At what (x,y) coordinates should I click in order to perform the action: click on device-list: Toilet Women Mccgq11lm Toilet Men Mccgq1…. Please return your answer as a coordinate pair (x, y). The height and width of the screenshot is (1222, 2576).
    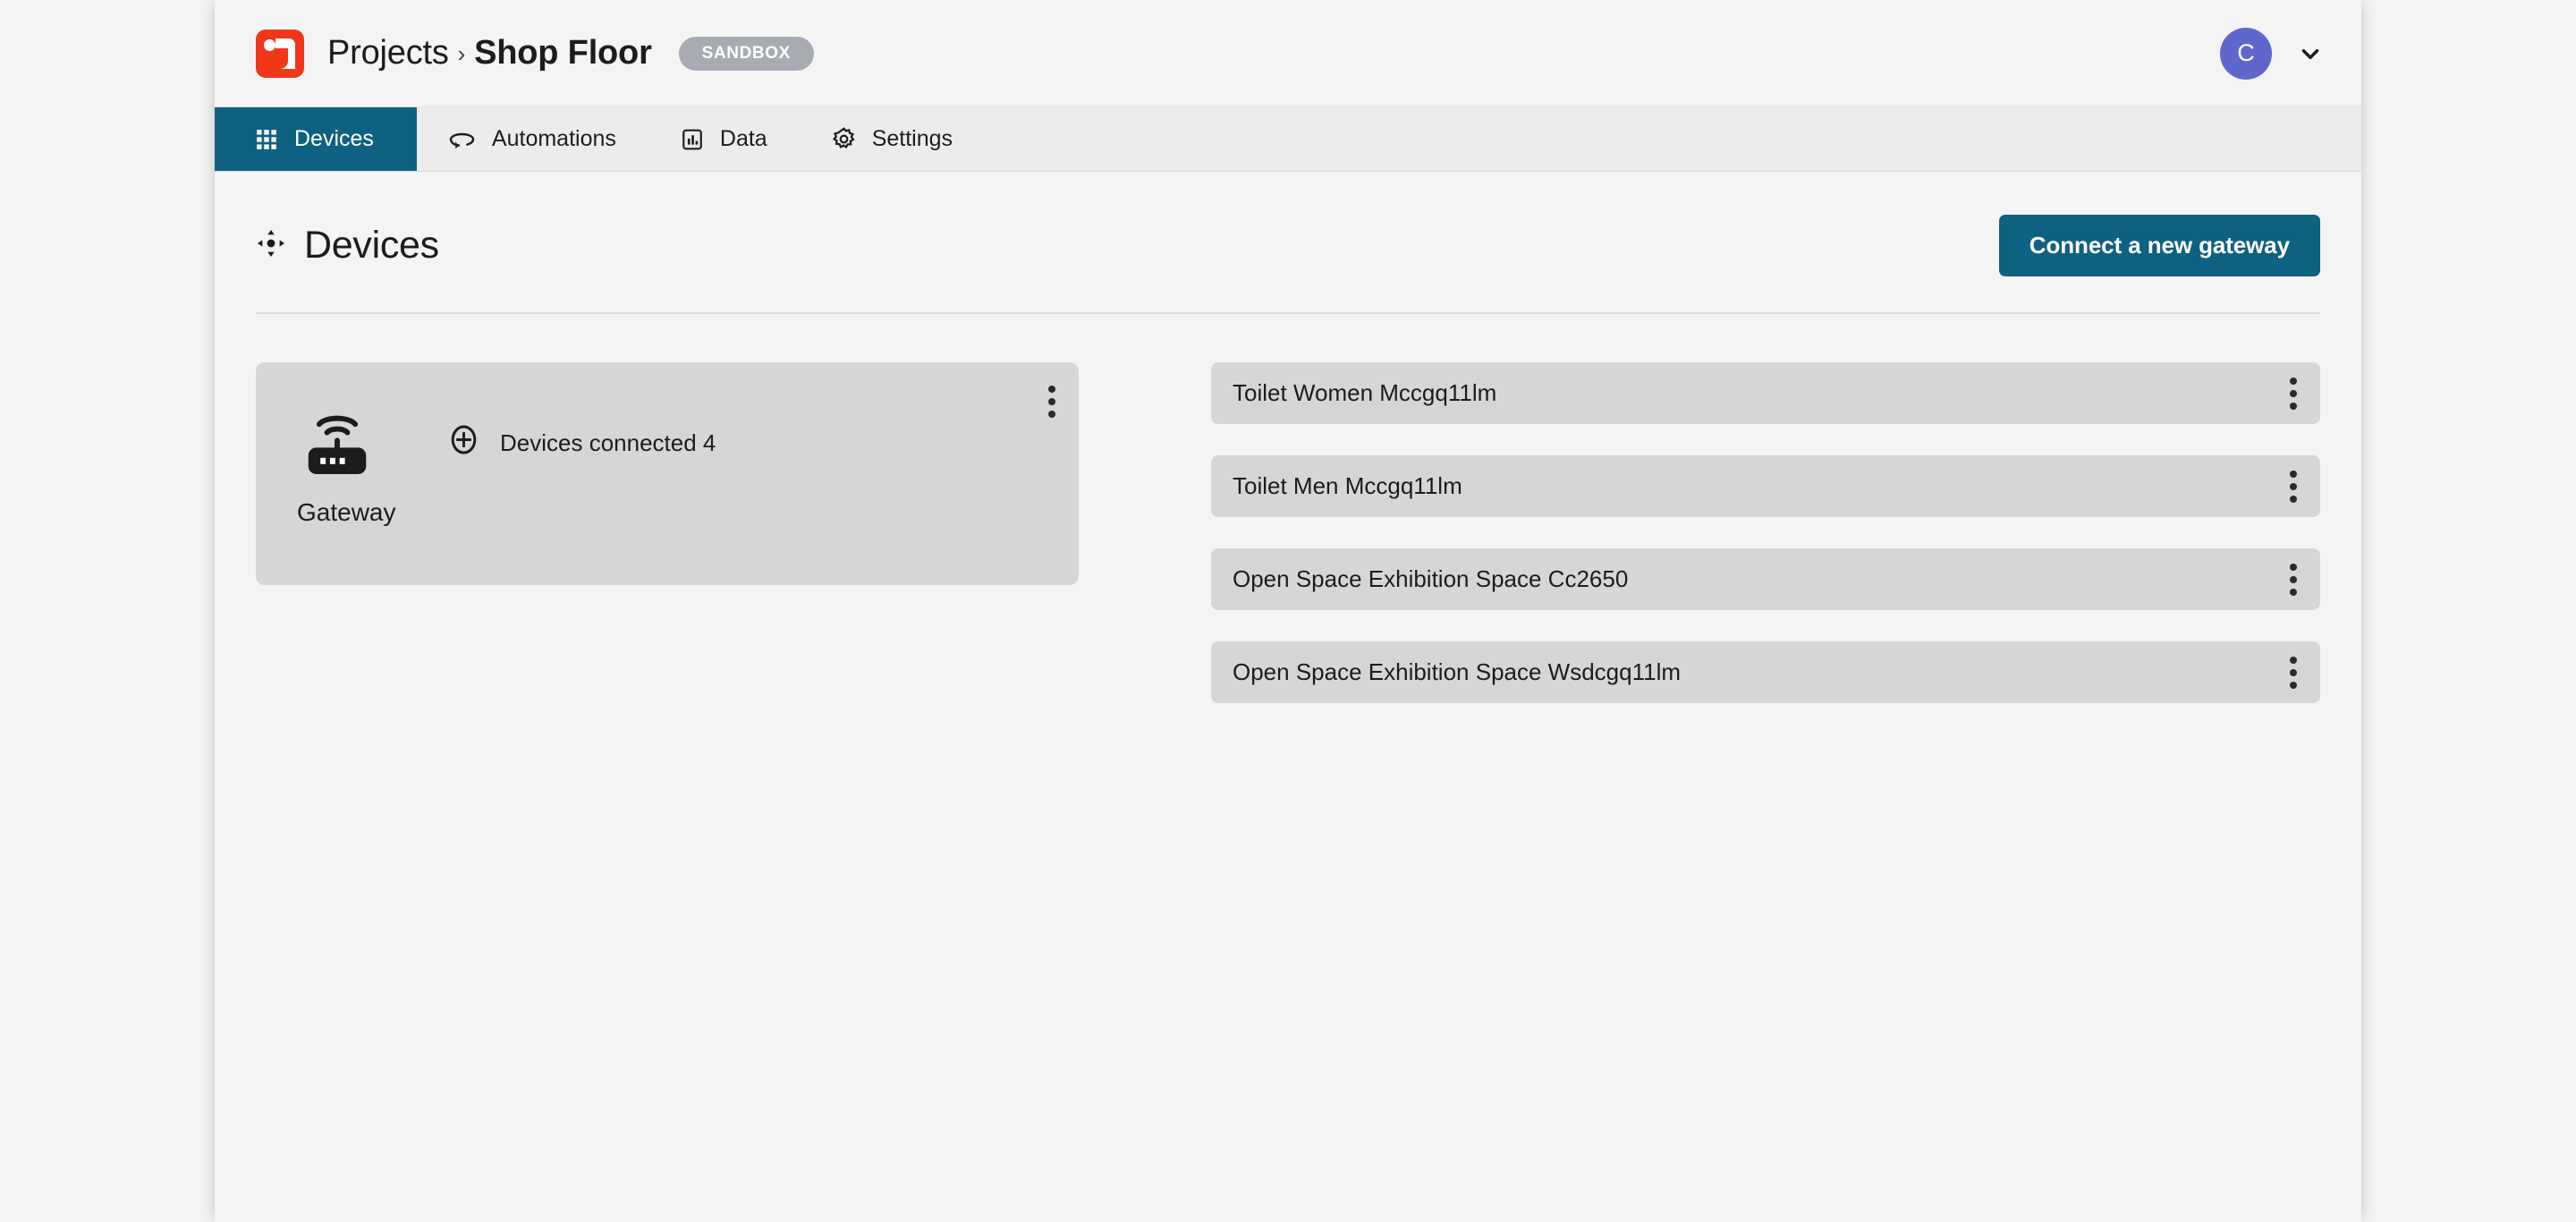
    Looking at the image, I should click on (1765, 548).